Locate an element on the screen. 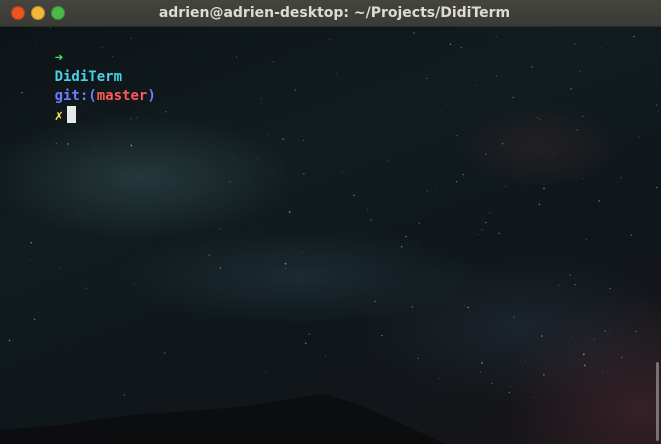 Image resolution: width=661 pixels, height=444 pixels. prompt-branch: master is located at coordinates (122, 96).